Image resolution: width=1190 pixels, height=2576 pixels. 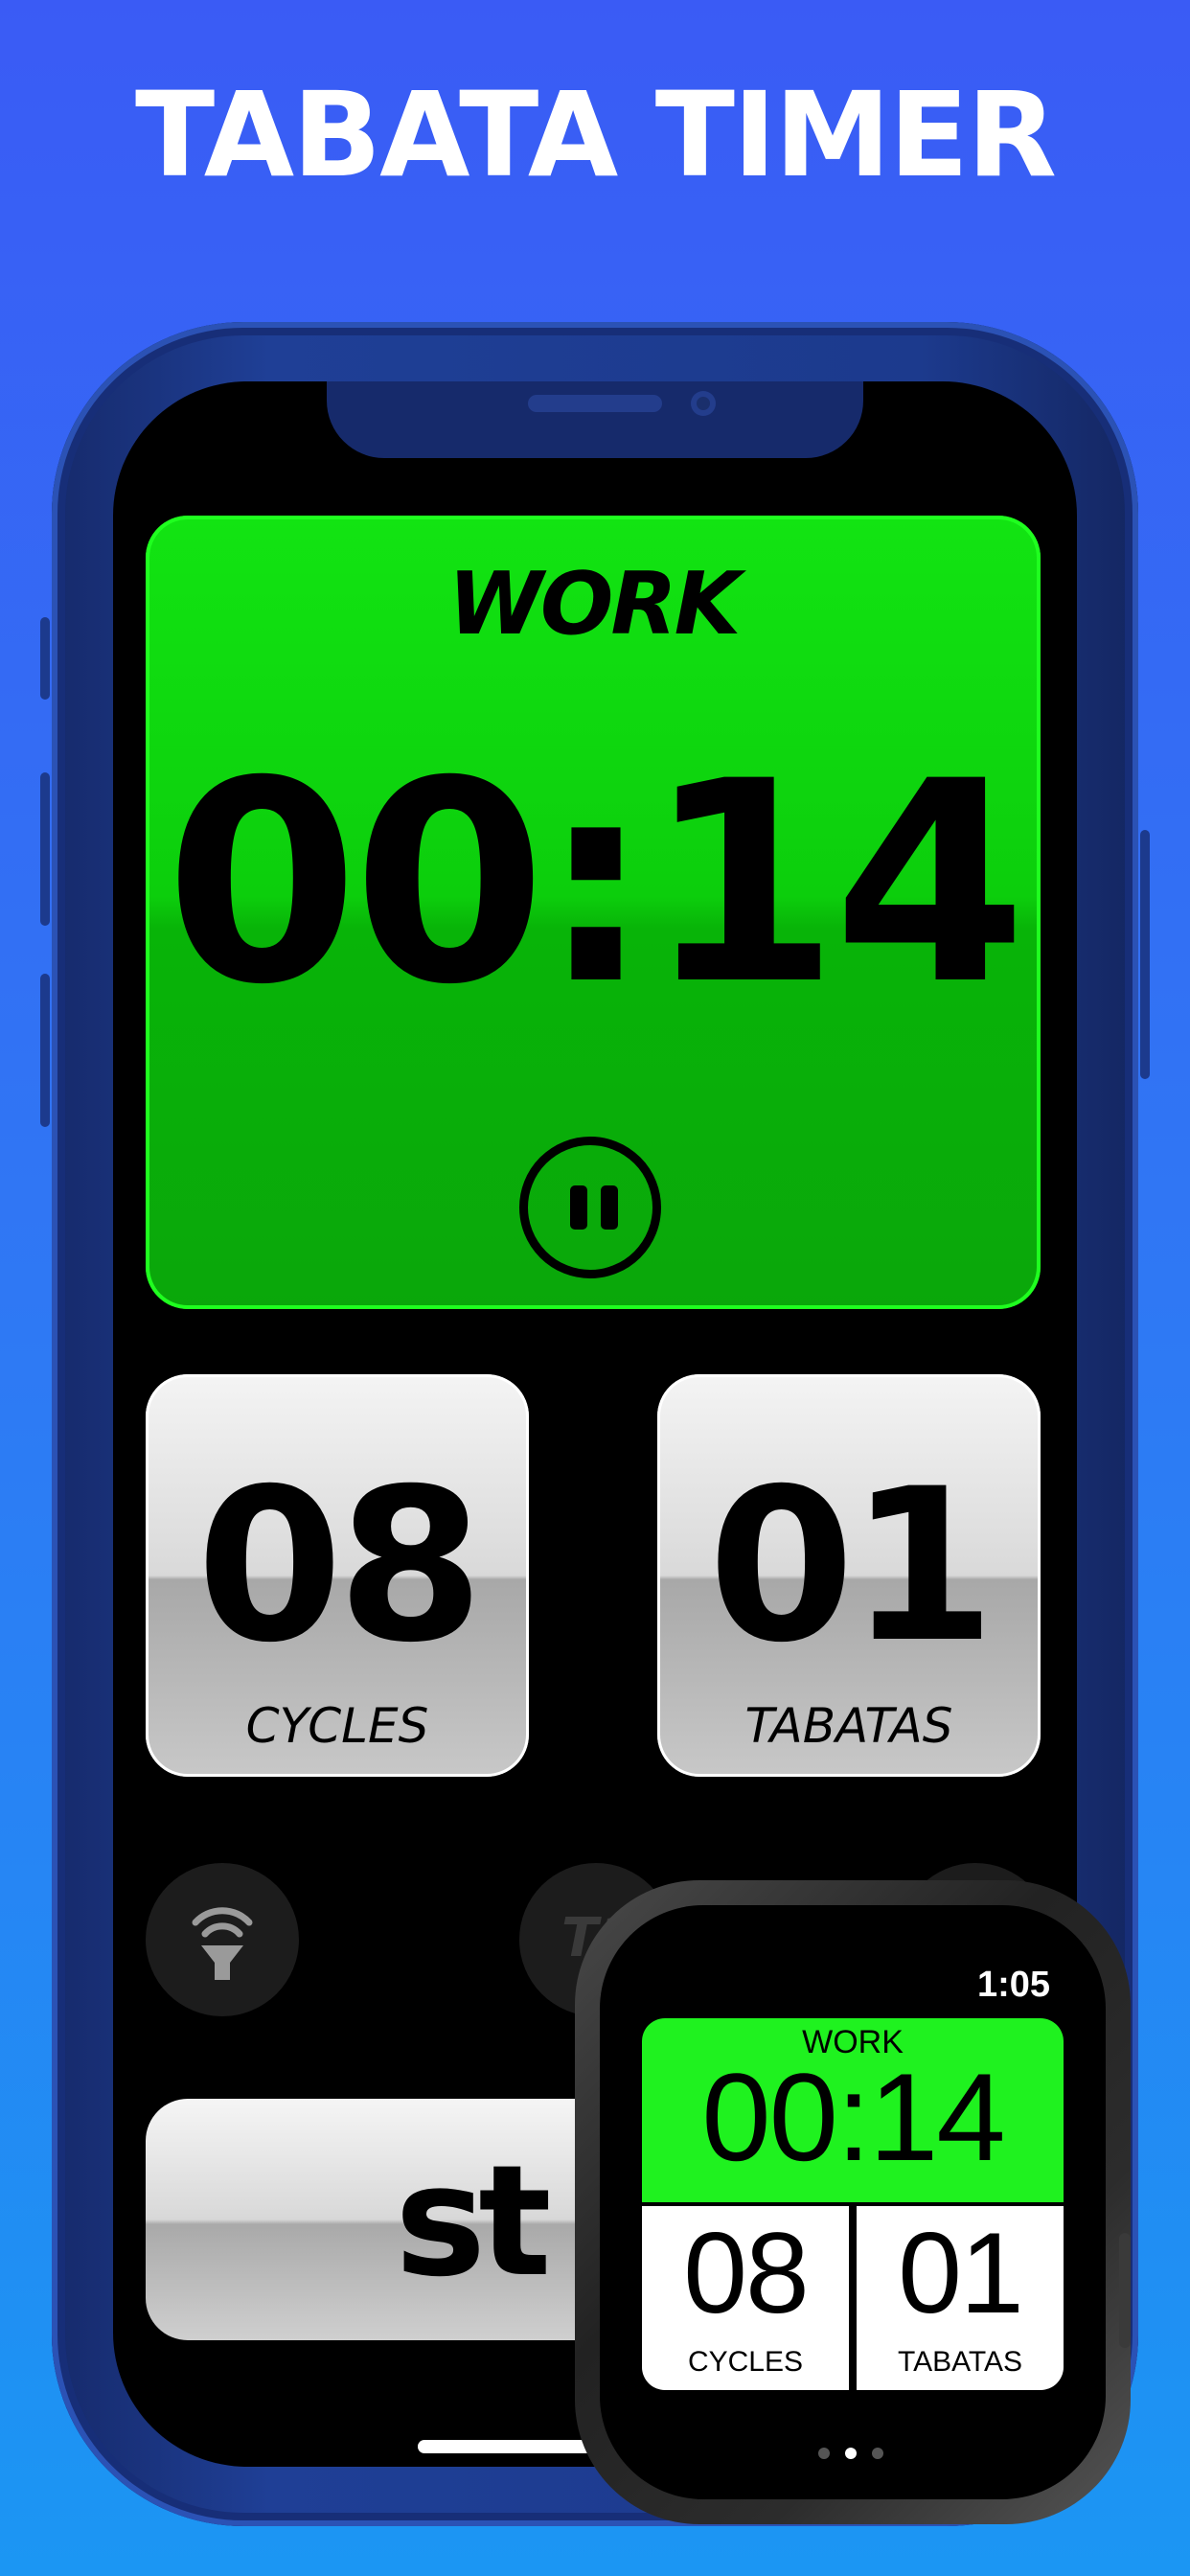 What do you see at coordinates (703, 403) in the screenshot?
I see `front-camera` at bounding box center [703, 403].